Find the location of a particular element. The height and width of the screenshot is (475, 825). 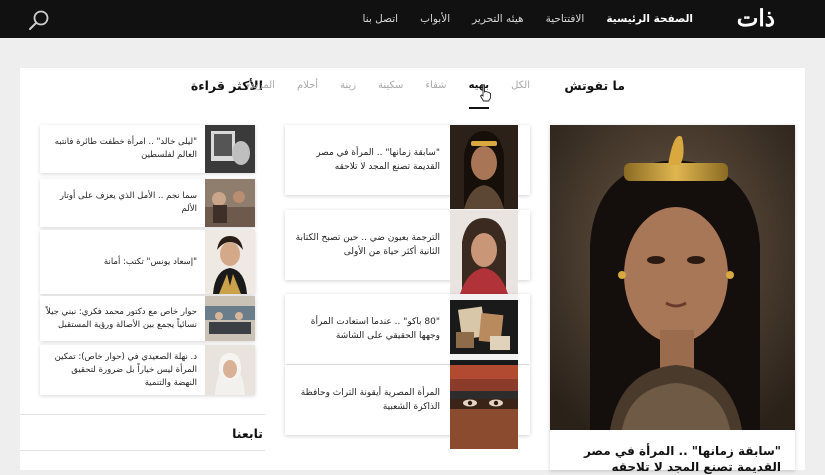

must-read-heading: ما تفوتش is located at coordinates (594, 85).